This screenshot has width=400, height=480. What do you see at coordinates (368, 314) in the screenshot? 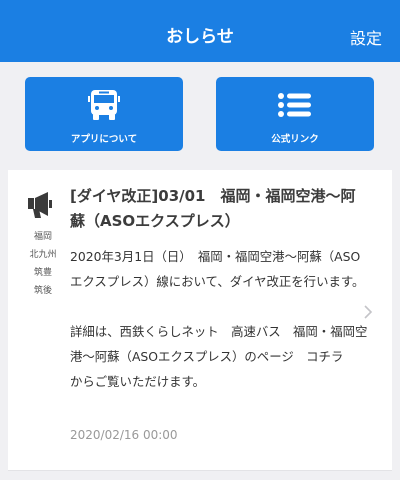
I see `chevron-right-icon` at bounding box center [368, 314].